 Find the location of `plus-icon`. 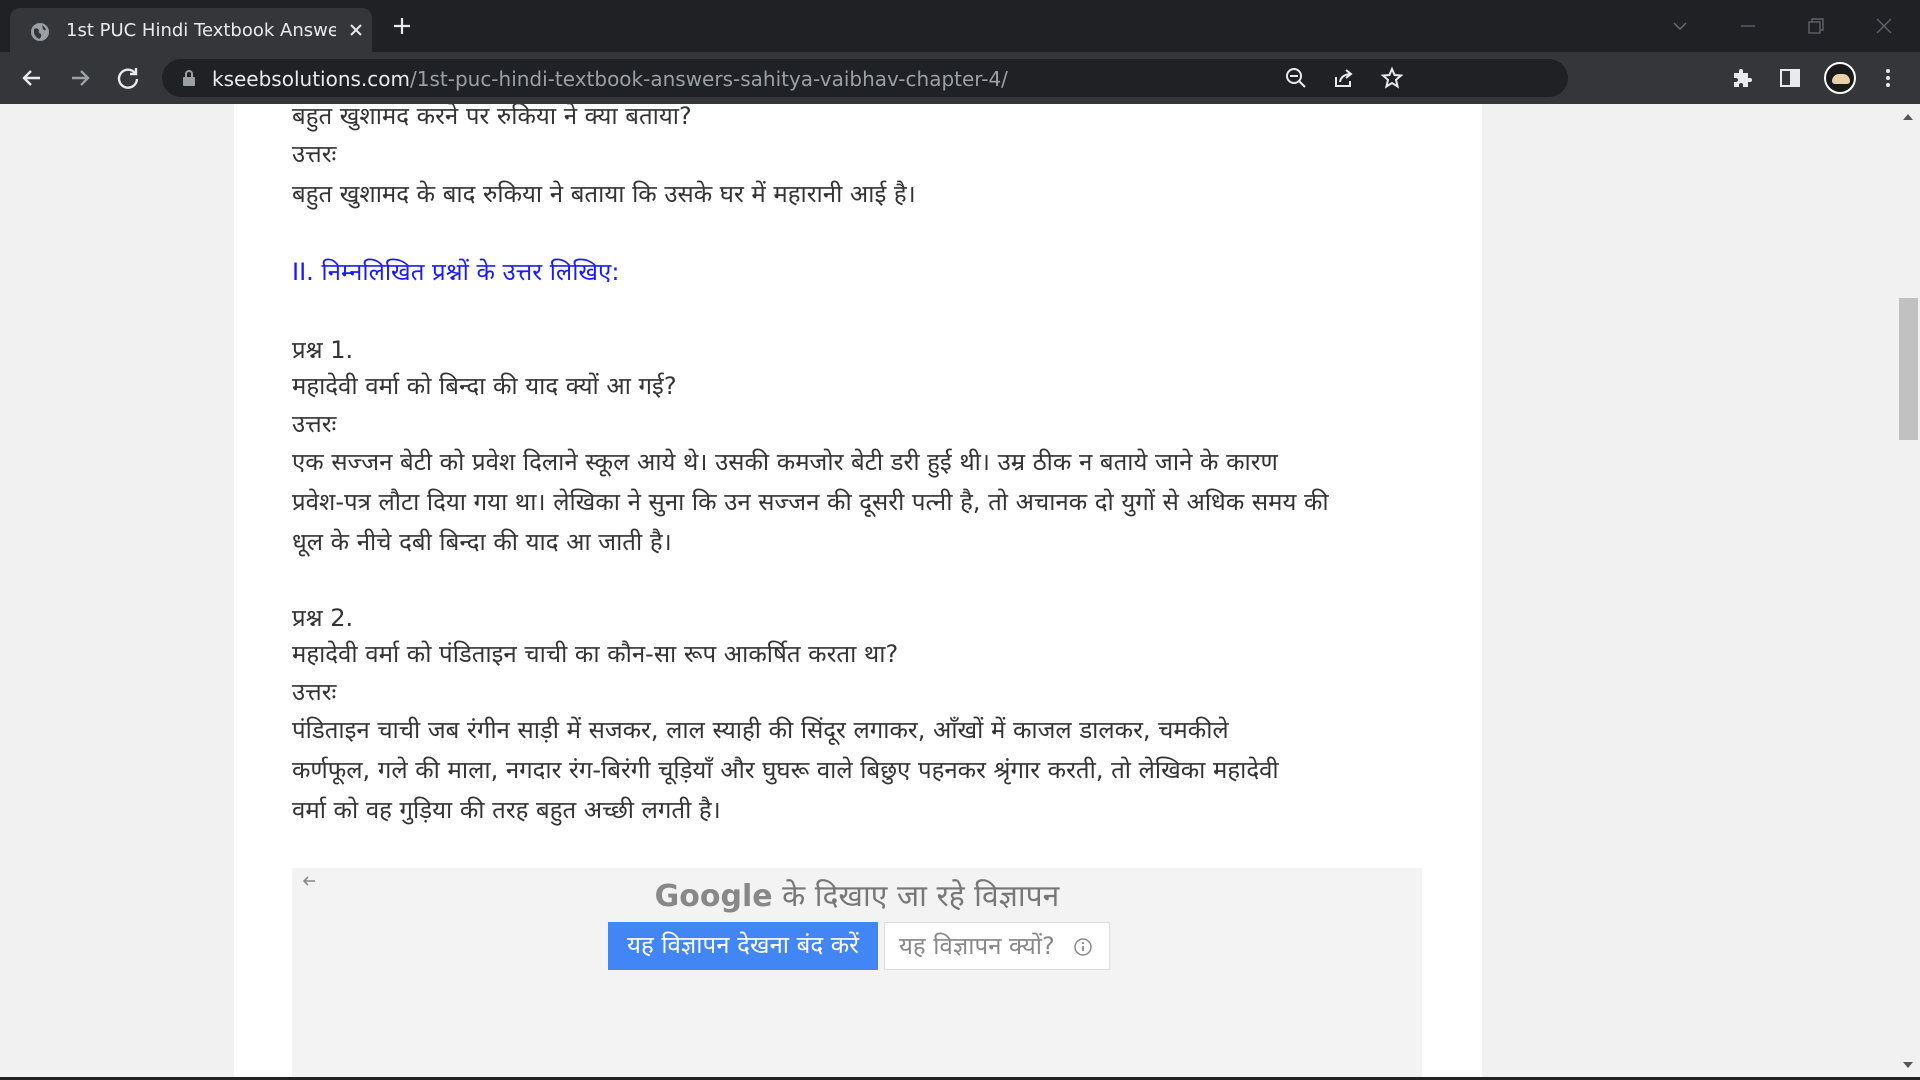

plus-icon is located at coordinates (402, 26).